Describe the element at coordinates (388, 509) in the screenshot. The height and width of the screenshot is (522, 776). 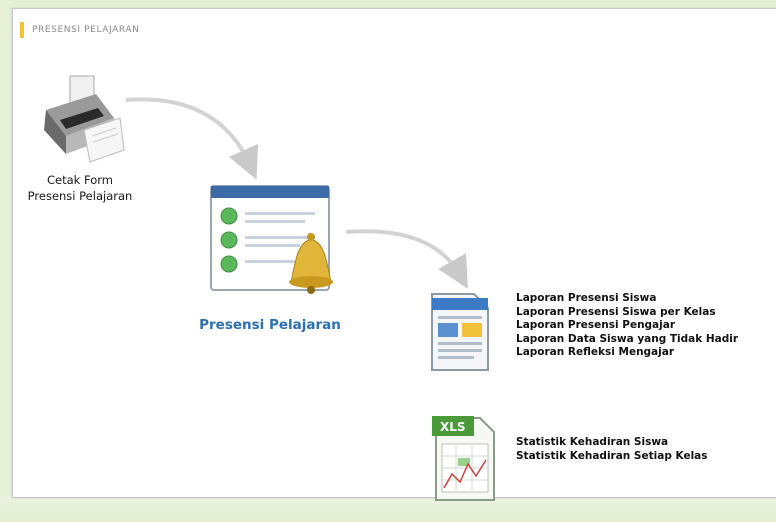
I see `bottom-strip` at that location.